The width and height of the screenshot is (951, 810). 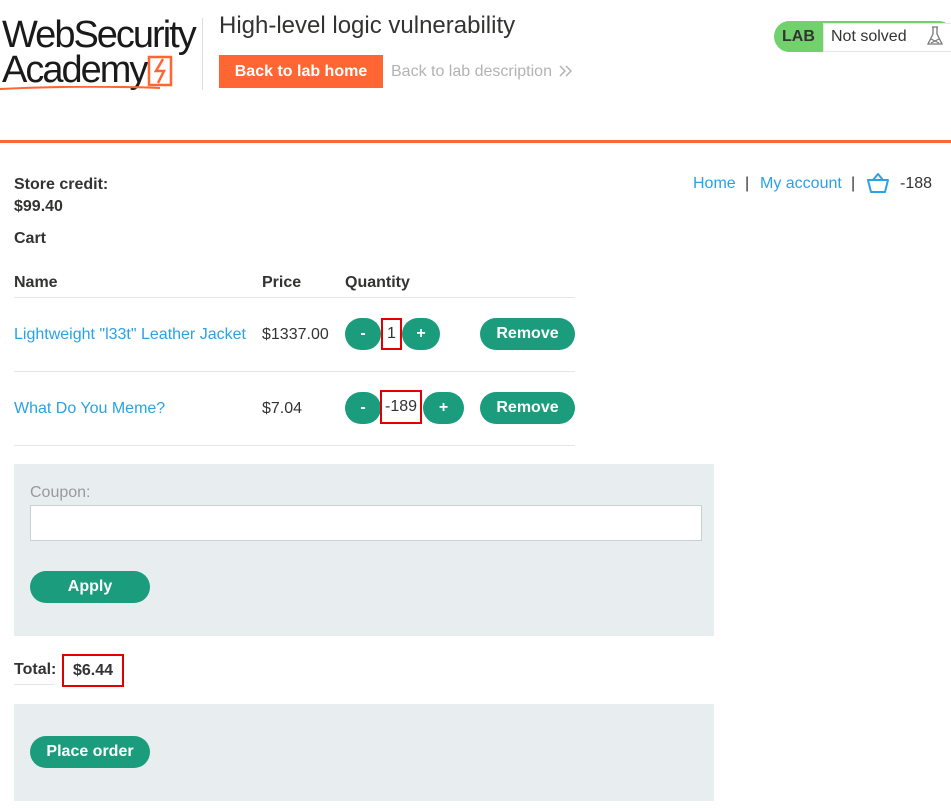 What do you see at coordinates (714, 184) in the screenshot?
I see `nav-home-link: Home` at bounding box center [714, 184].